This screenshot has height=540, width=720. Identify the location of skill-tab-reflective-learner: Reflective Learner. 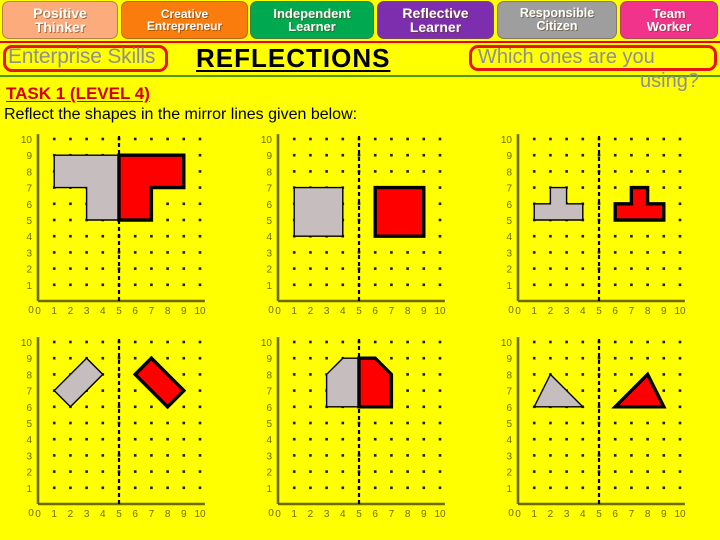
(435, 20).